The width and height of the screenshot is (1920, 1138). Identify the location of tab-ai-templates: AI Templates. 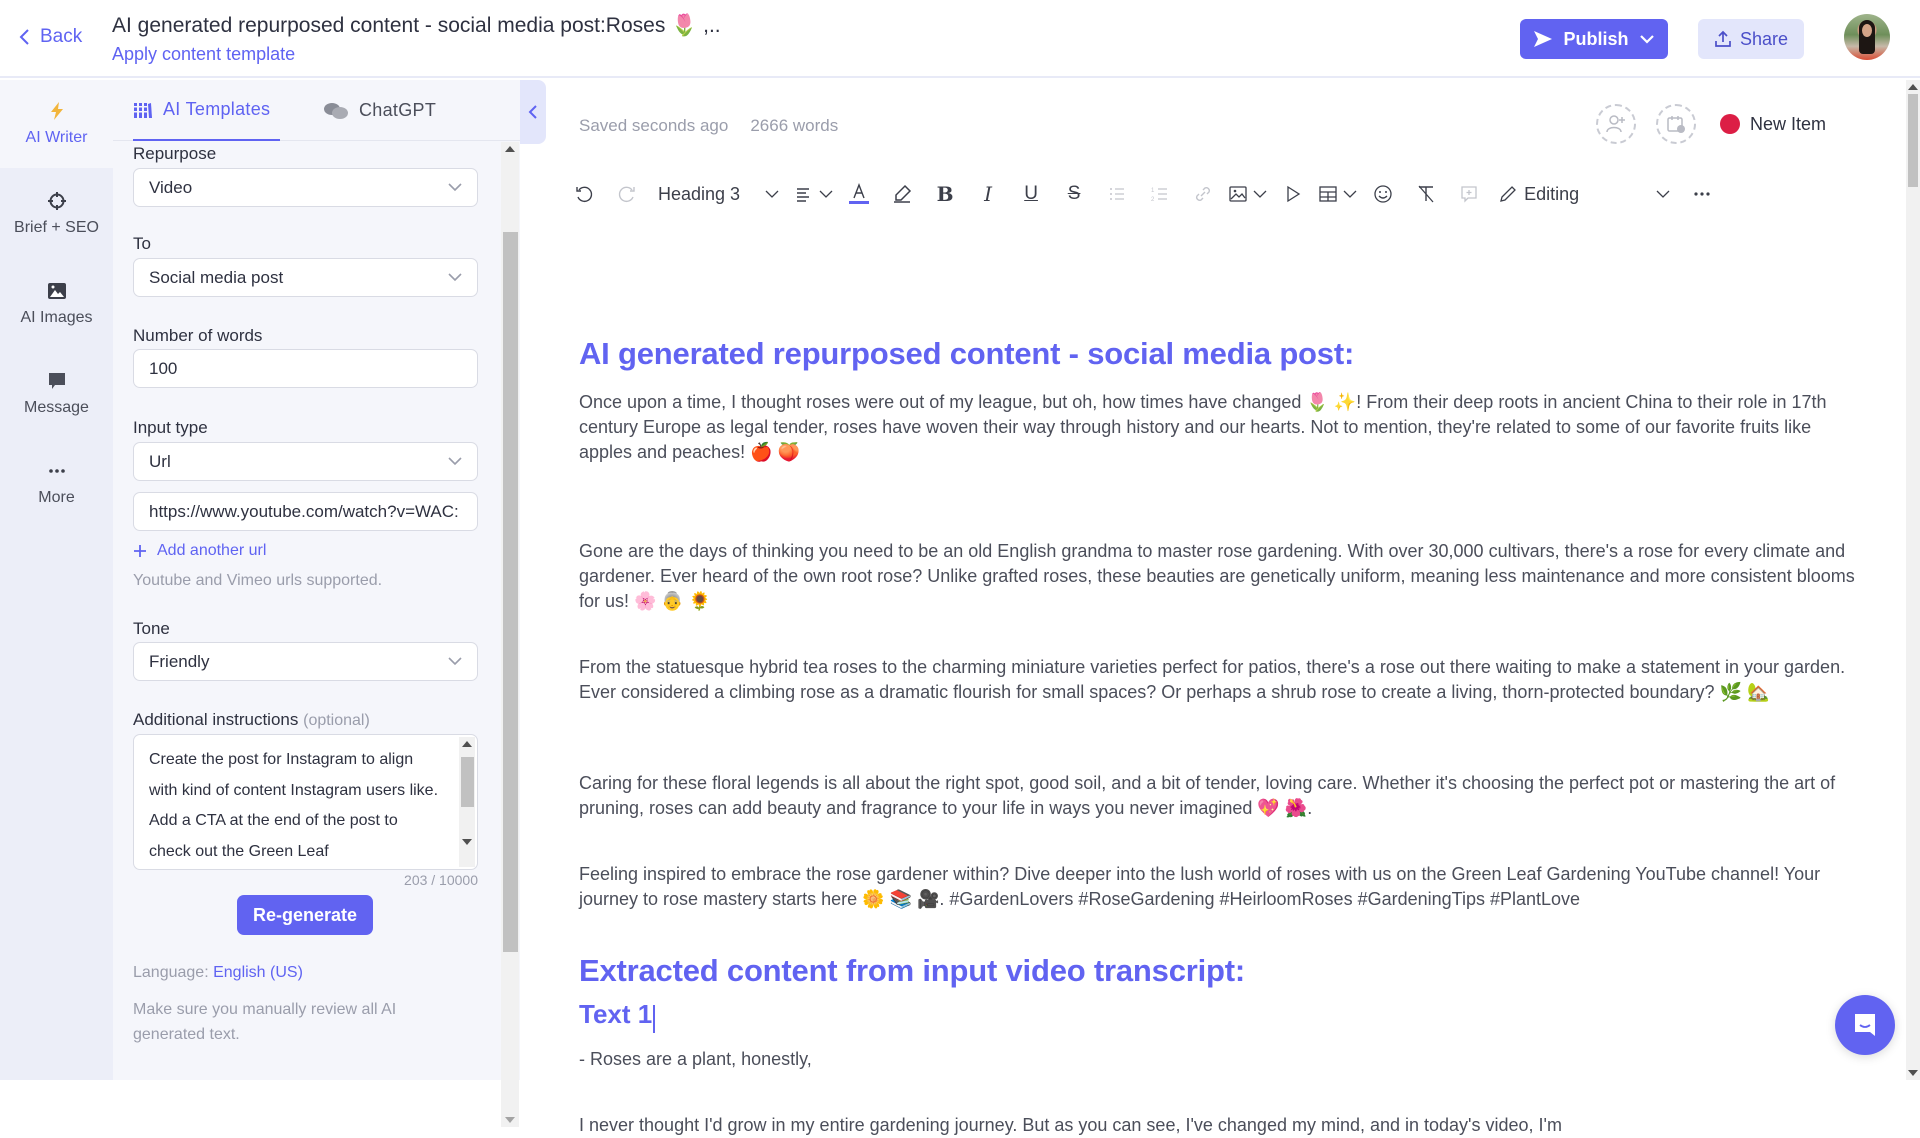
(207, 110).